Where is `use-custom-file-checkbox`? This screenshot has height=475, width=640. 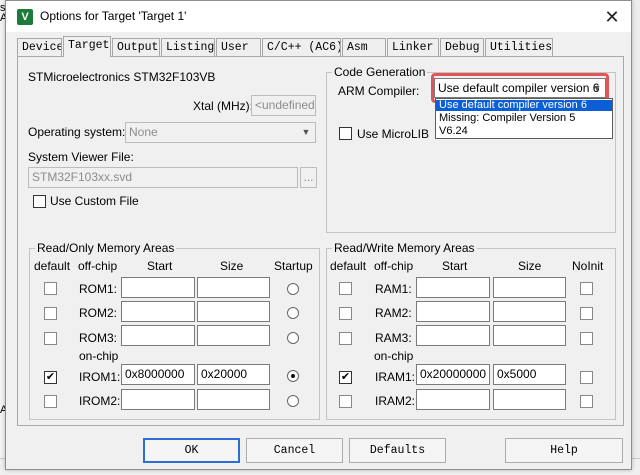 use-custom-file-checkbox is located at coordinates (39, 201).